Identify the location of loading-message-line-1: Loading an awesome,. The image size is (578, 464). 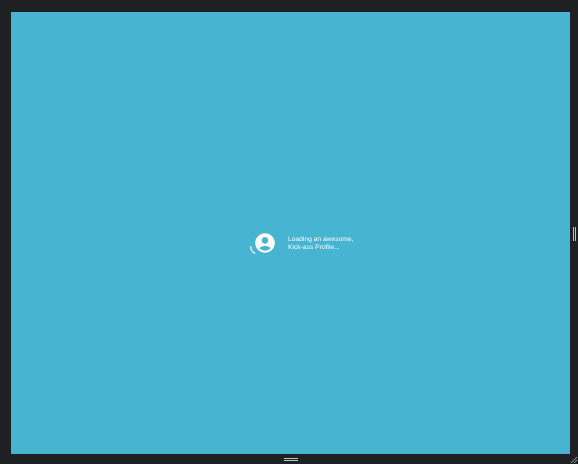
(321, 239).